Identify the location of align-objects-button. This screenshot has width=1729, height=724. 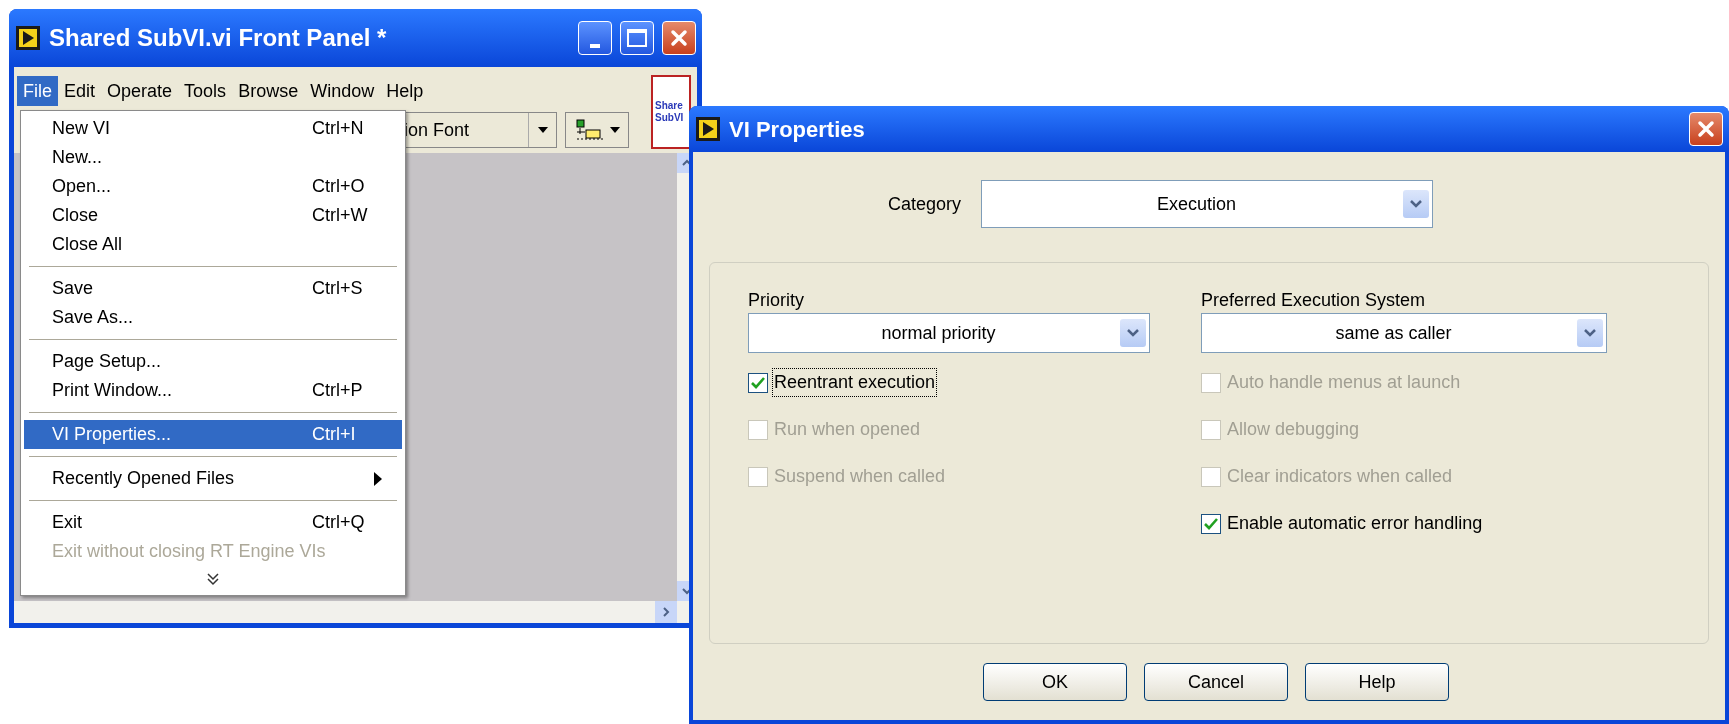
(597, 130).